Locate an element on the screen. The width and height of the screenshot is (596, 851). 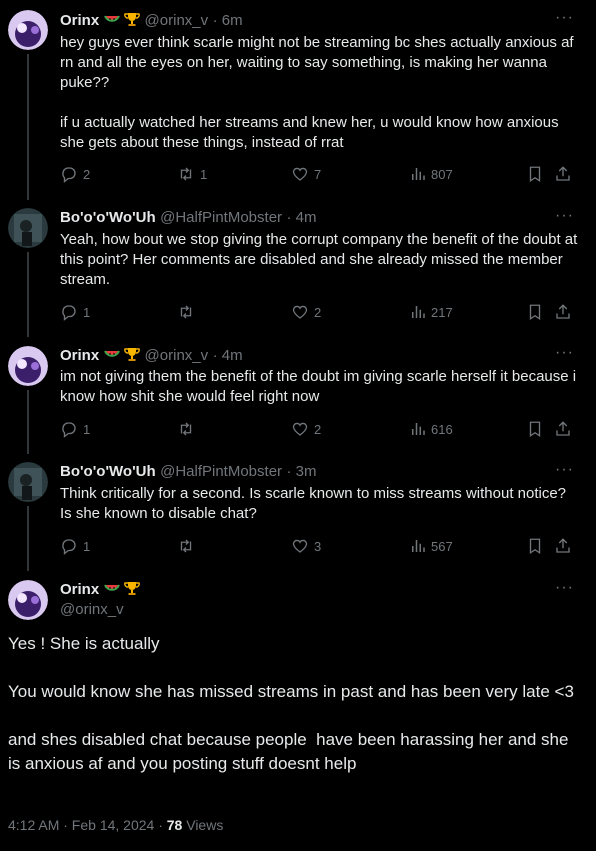
timestamp: · 3m is located at coordinates (301, 471).